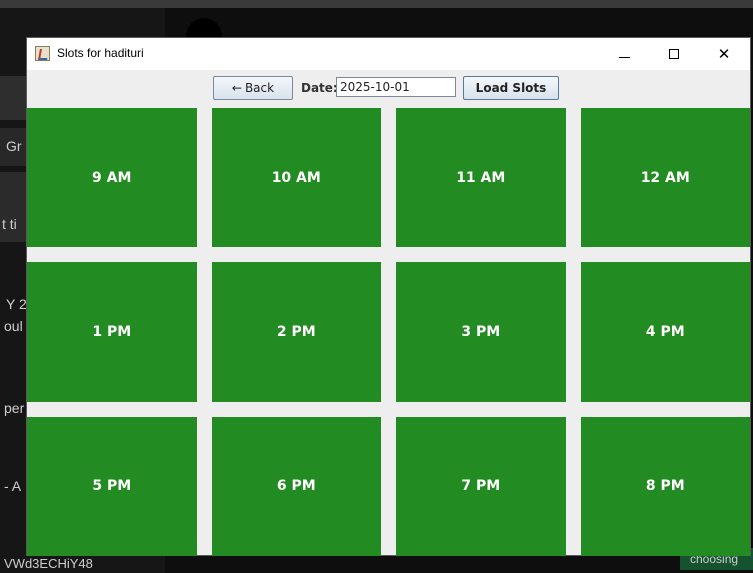 The width and height of the screenshot is (753, 573). Describe the element at coordinates (100, 53) in the screenshot. I see `window-title: Slots for hadituri` at that location.